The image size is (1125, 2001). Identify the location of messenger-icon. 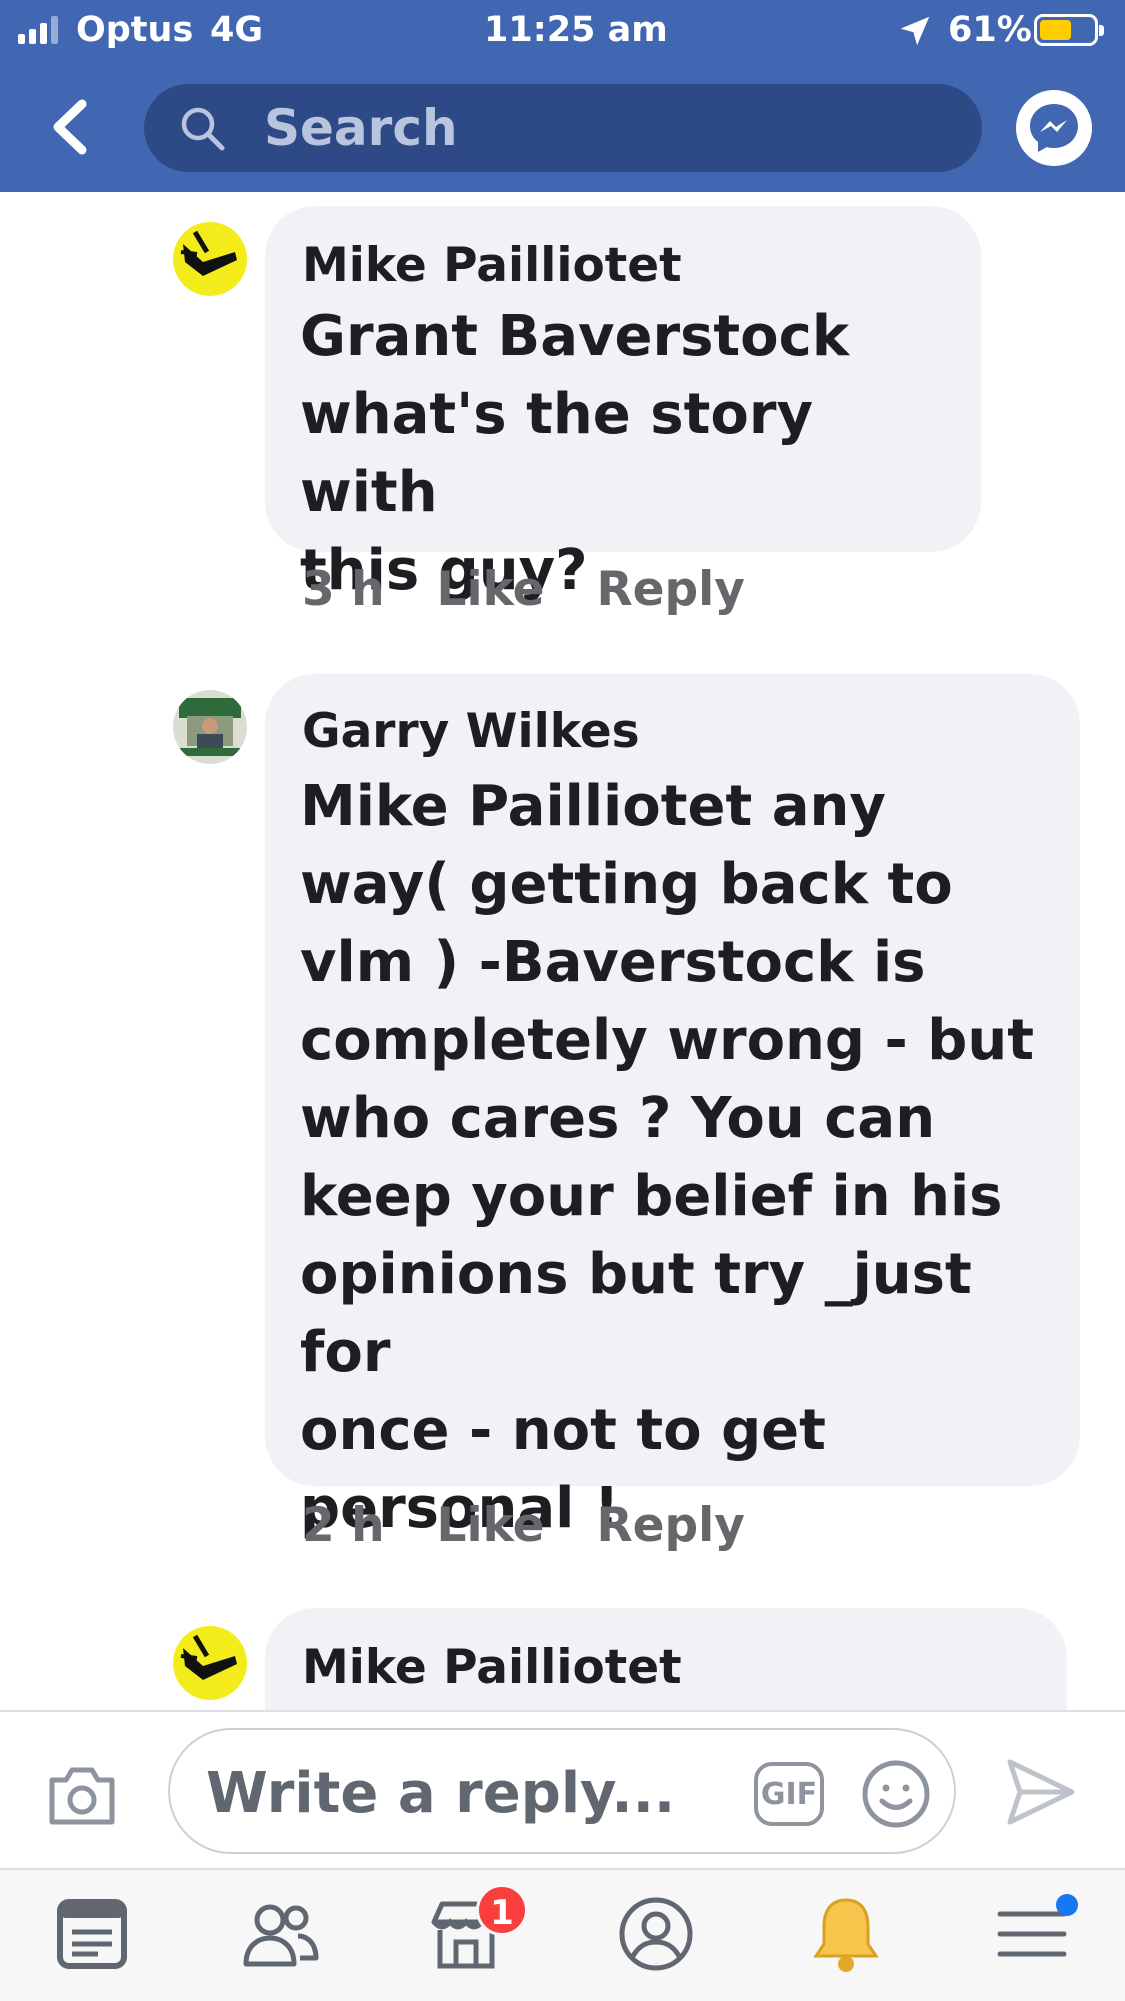
(1054, 128).